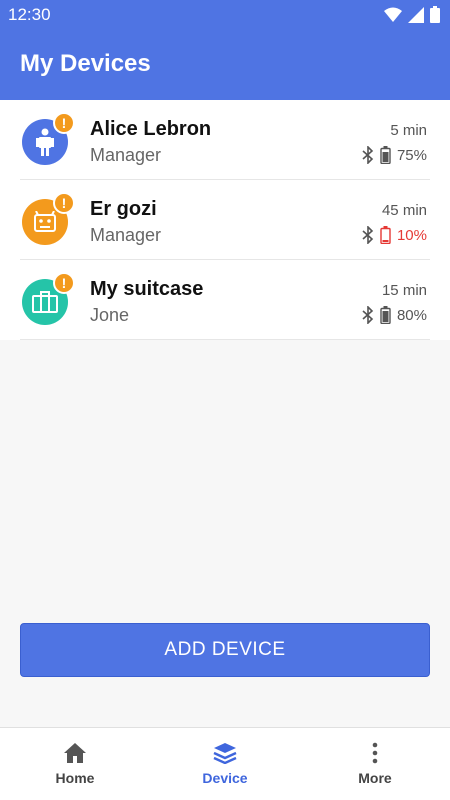 Image resolution: width=450 pixels, height=800 pixels. Describe the element at coordinates (75, 753) in the screenshot. I see `home-icon` at that location.